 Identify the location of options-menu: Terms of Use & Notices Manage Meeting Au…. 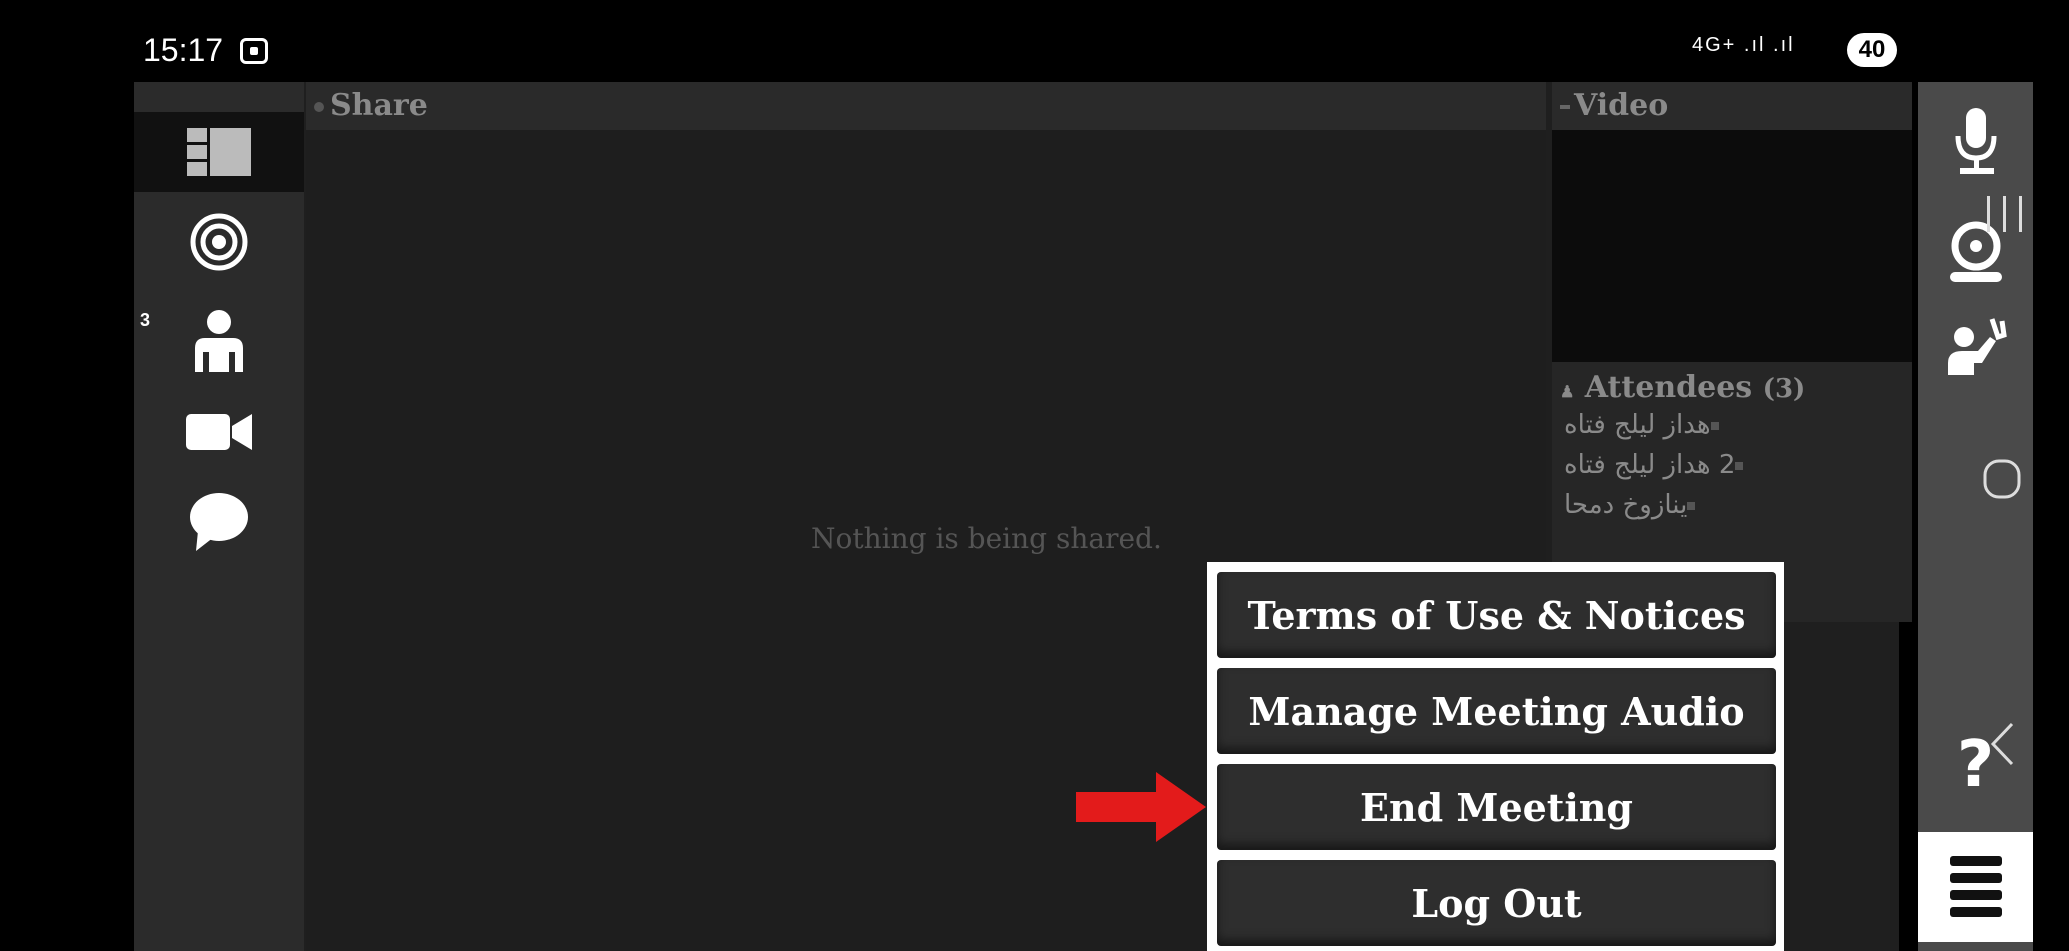
(1495, 756).